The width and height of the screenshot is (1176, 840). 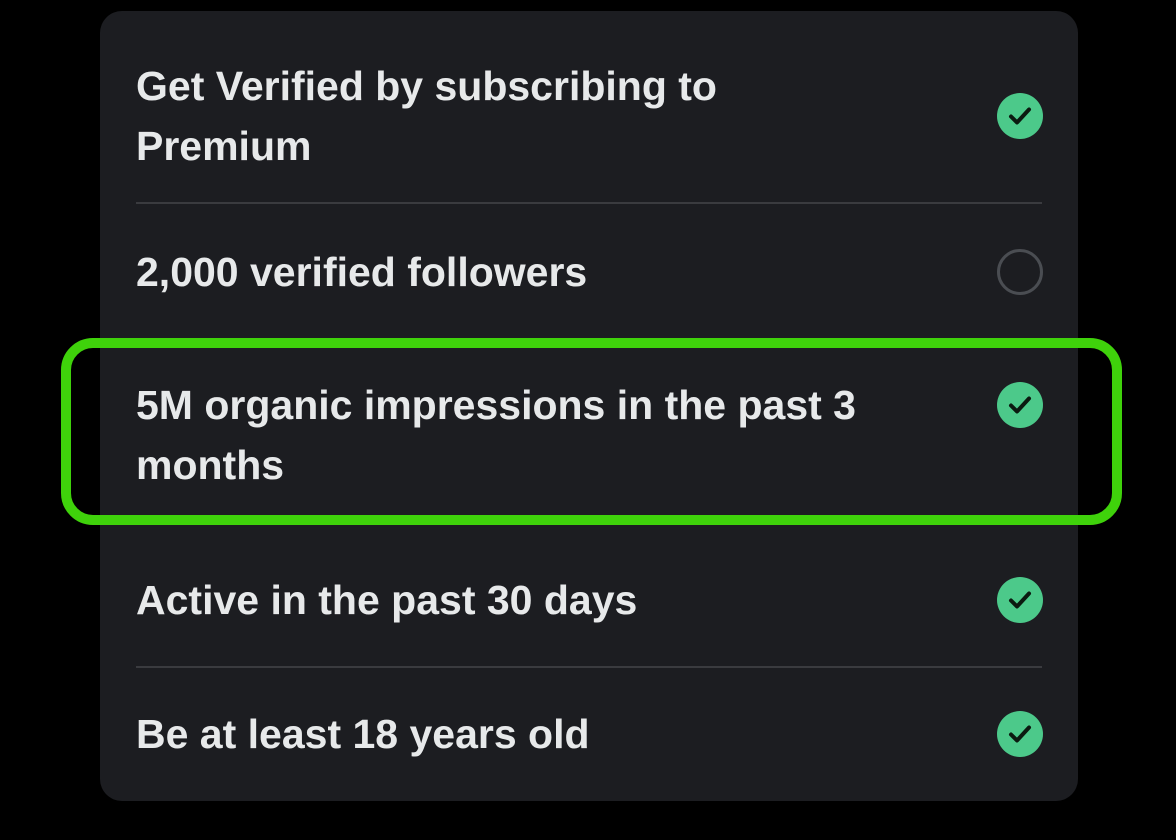 I want to click on empty-circle-icon, so click(x=1020, y=272).